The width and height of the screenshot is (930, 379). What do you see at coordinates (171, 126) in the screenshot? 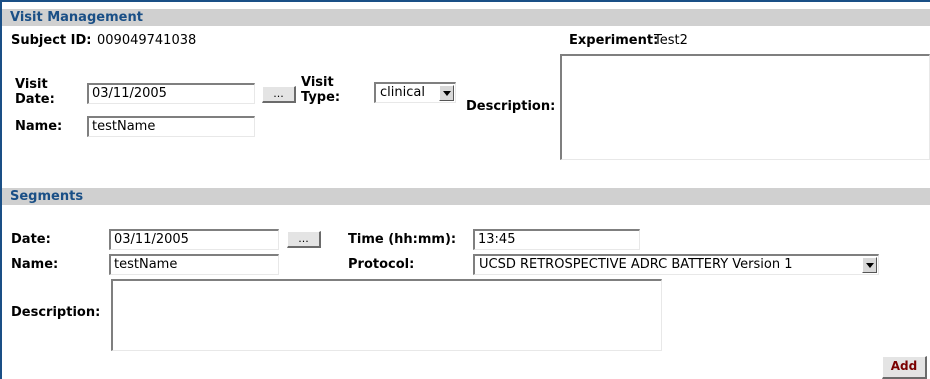
I see `visit-name-input: testName` at bounding box center [171, 126].